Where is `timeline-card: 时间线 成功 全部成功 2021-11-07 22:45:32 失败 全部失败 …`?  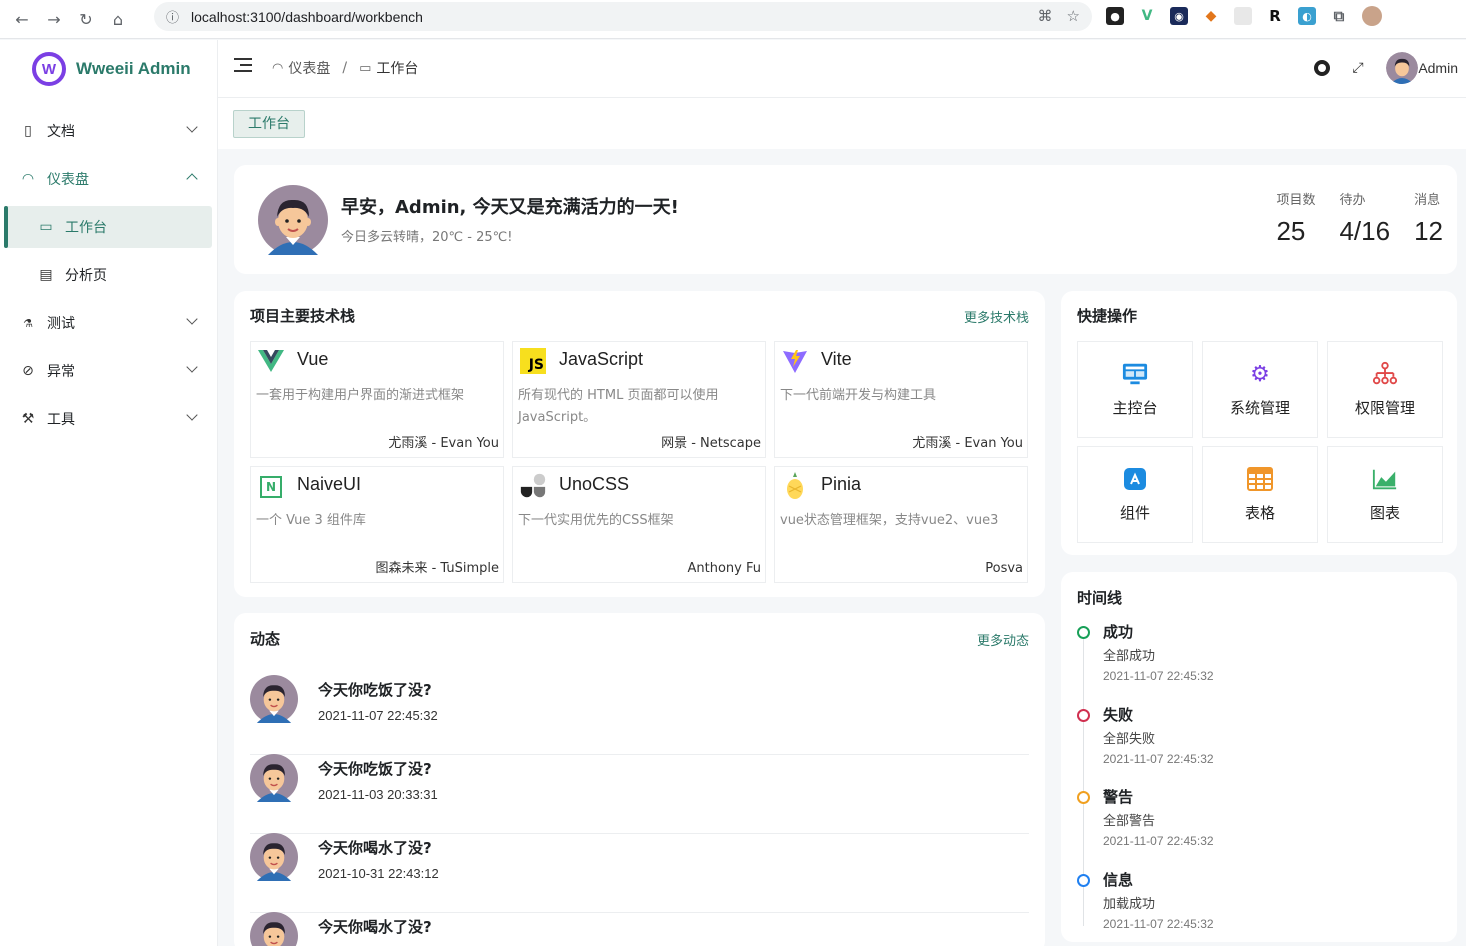
timeline-card: 时间线 成功 全部成功 2021-11-07 22:45:32 失败 全部失败 … is located at coordinates (1259, 757).